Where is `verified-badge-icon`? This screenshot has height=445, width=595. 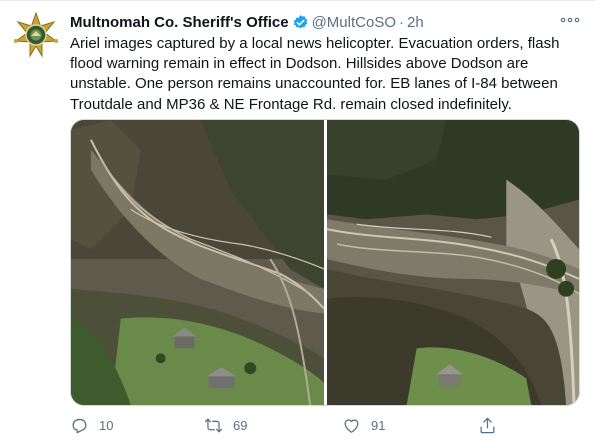
verified-badge-icon is located at coordinates (300, 22).